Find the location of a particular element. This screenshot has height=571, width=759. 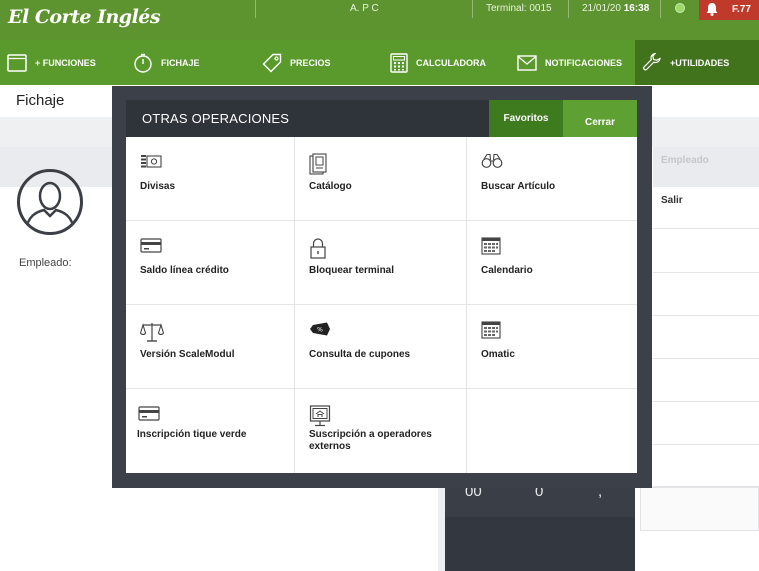

menu-precios: PRECIOS is located at coordinates (296, 62).